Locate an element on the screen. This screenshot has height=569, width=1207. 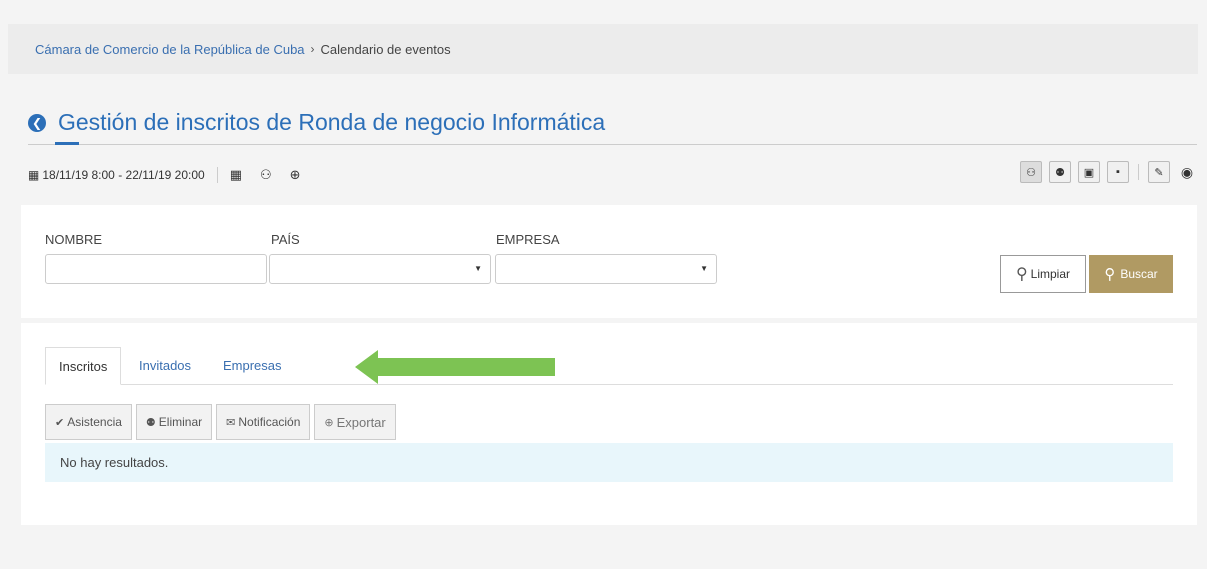
calendar-link-icon: ▦ is located at coordinates (236, 175).